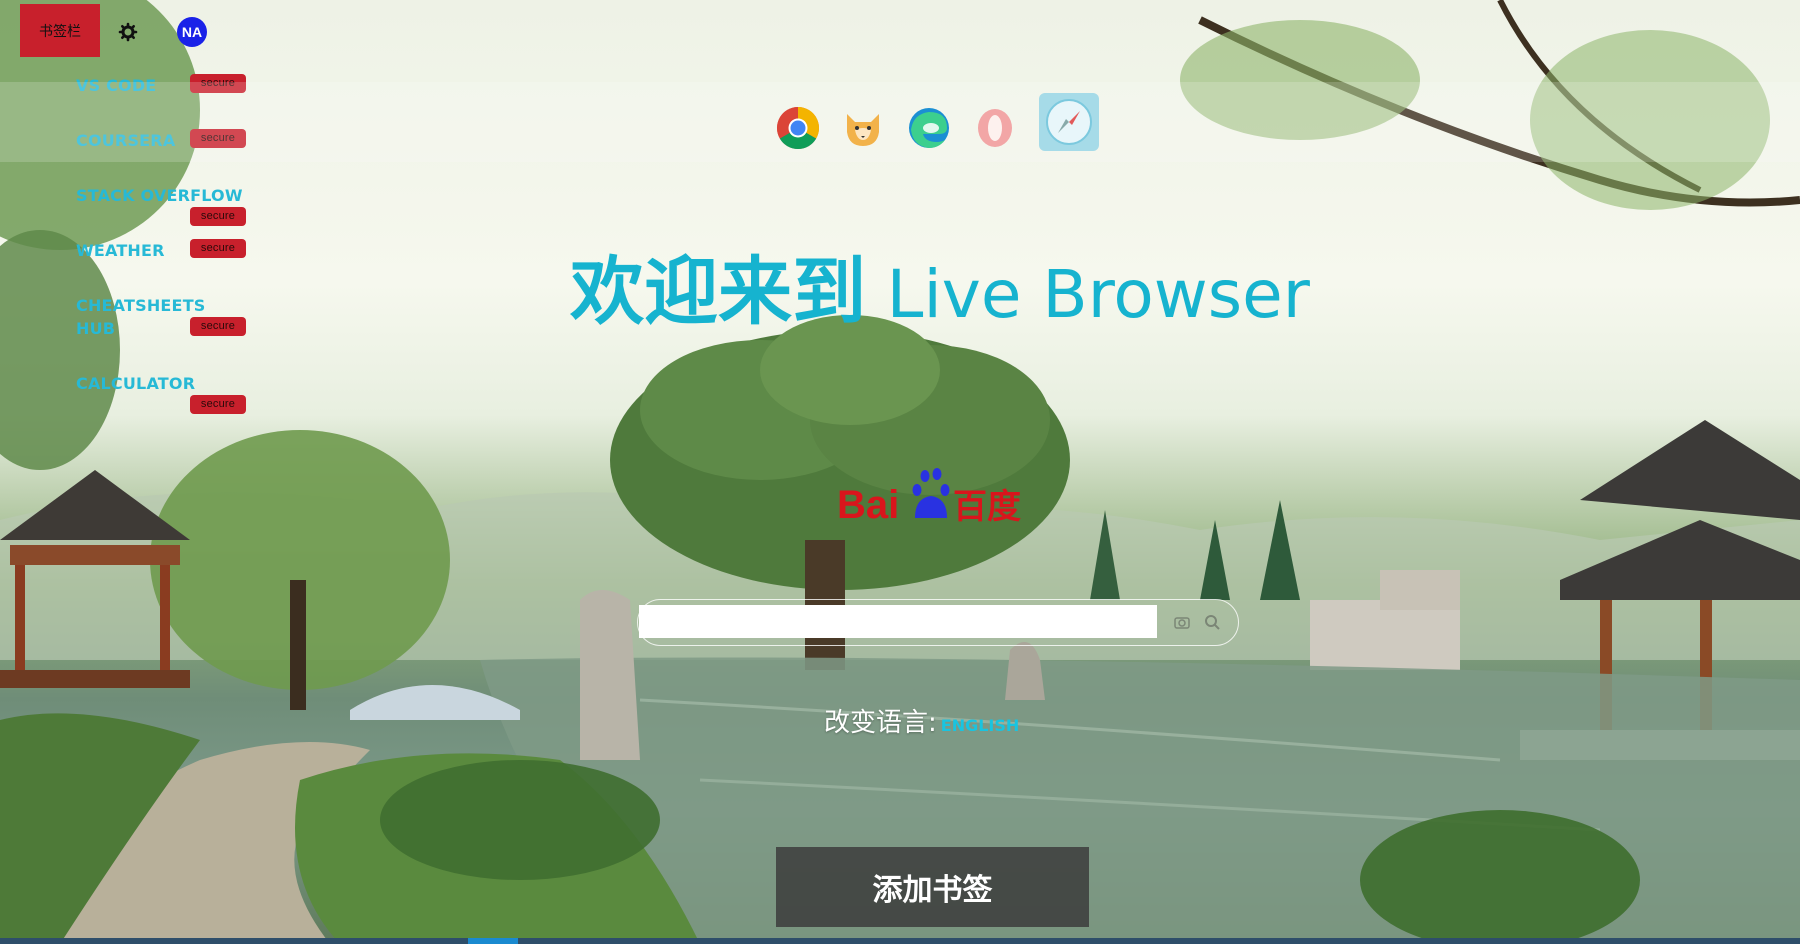 This screenshot has height=944, width=1800. Describe the element at coordinates (863, 128) in the screenshot. I see `firefox-icon` at that location.